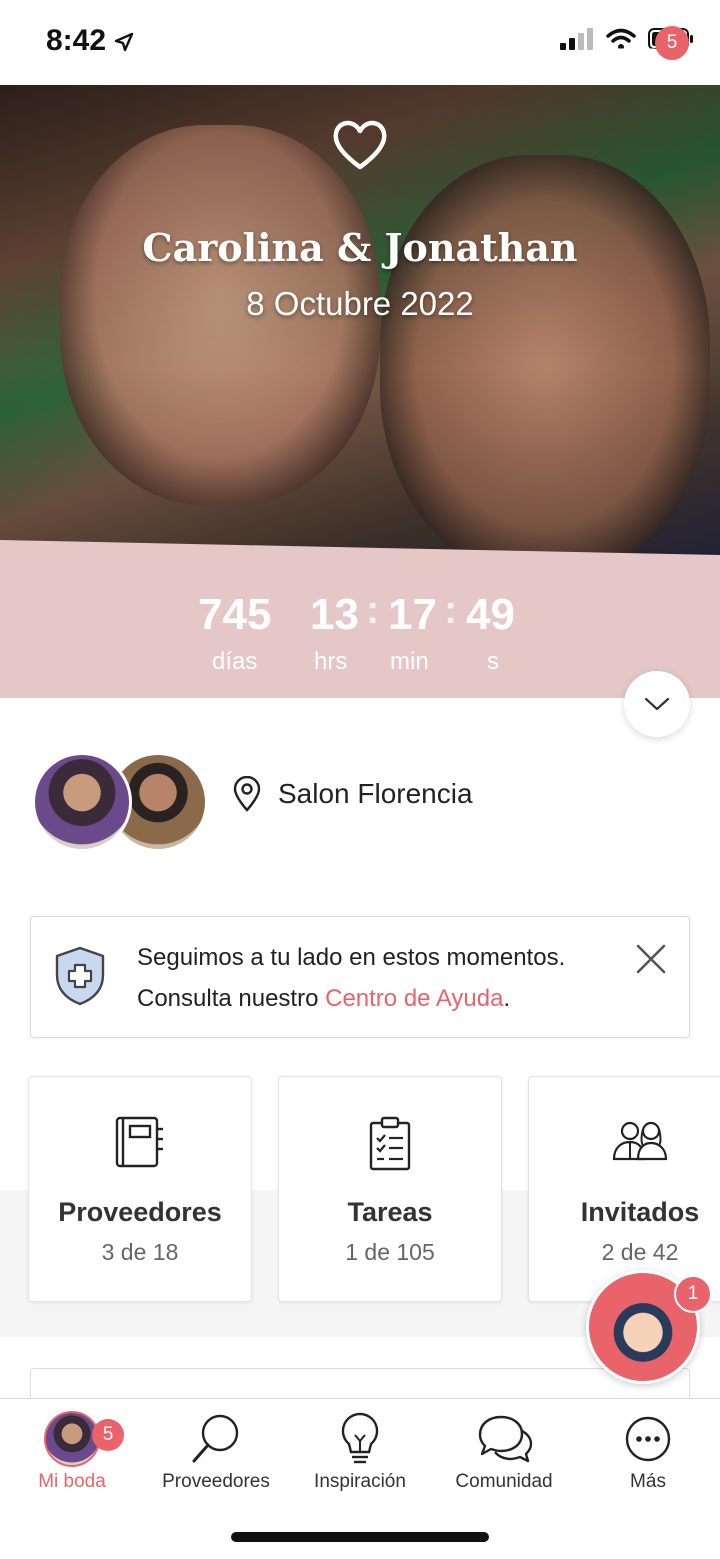 This screenshot has width=720, height=1559. Describe the element at coordinates (360, 1537) in the screenshot. I see `home-indicator` at that location.